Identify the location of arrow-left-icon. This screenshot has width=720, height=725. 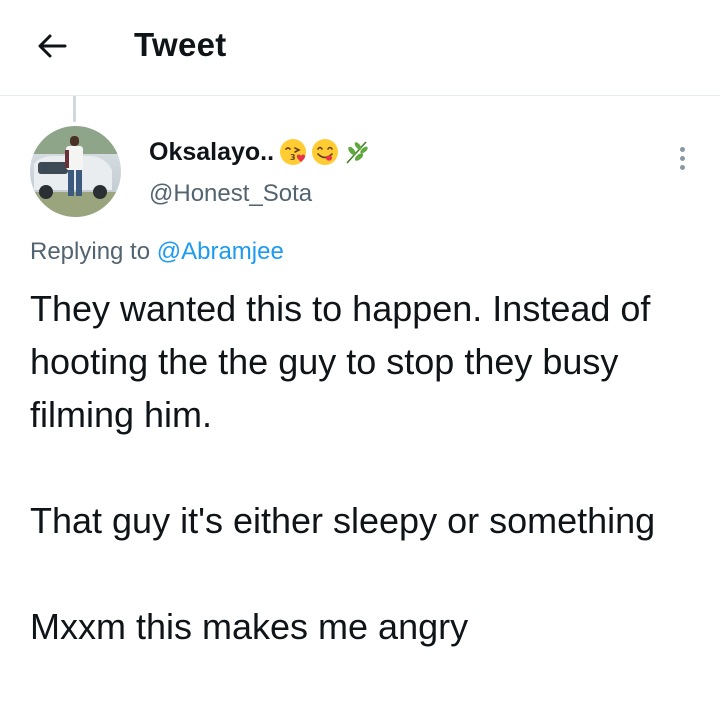
(52, 46).